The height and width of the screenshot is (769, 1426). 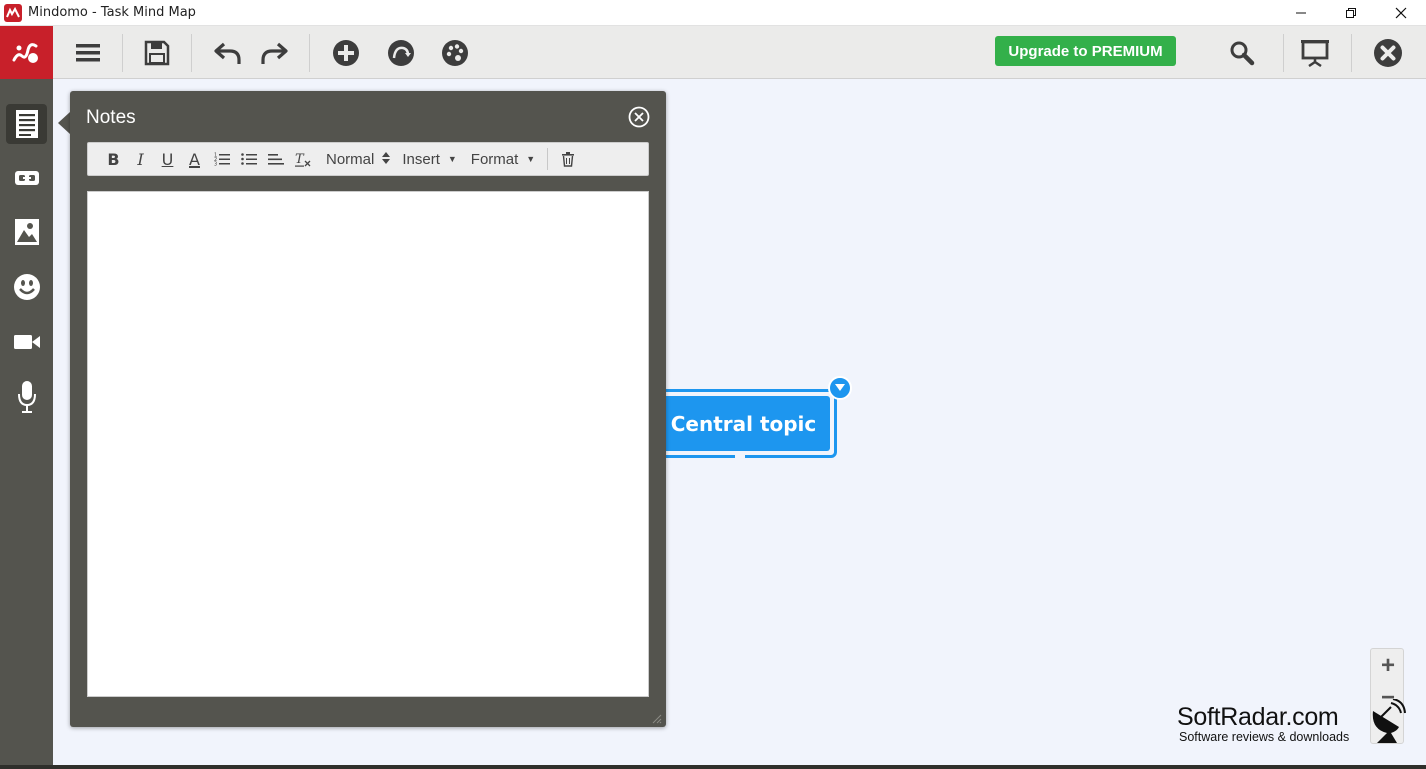 I want to click on plus-circle-icon, so click(x=346, y=53).